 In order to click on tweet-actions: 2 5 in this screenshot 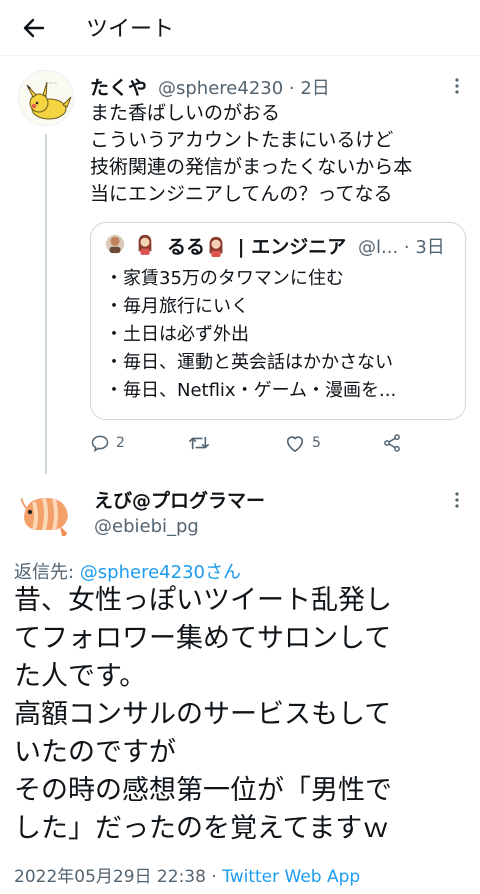, I will do `click(278, 443)`.